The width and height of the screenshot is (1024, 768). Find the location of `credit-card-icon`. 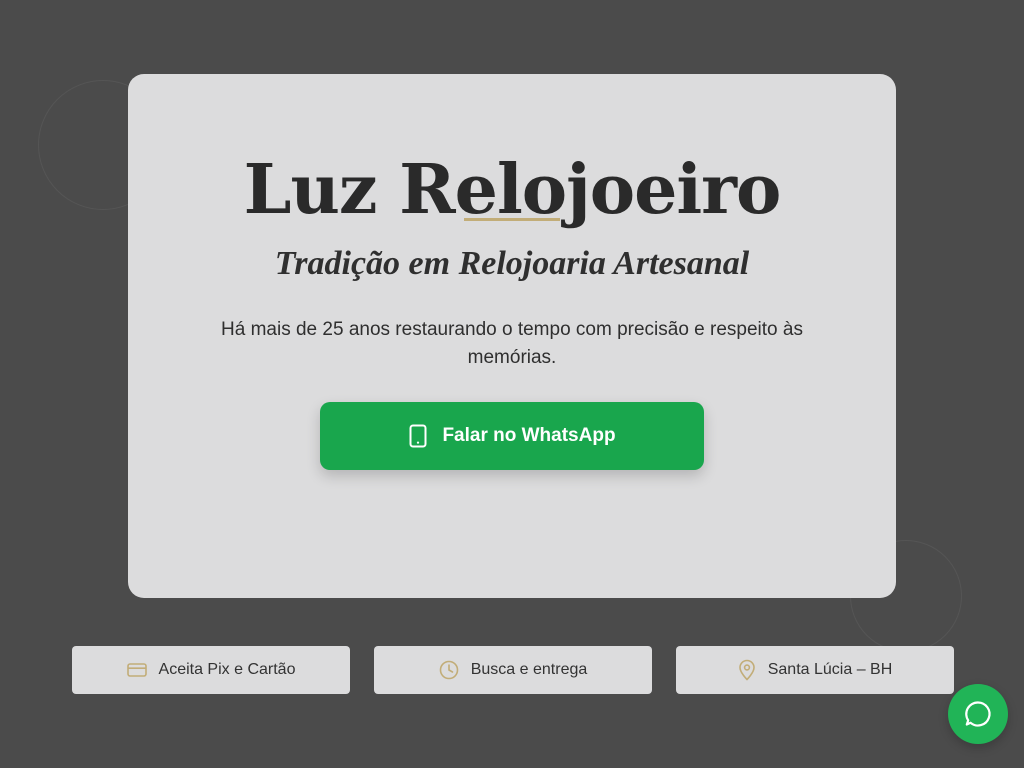

credit-card-icon is located at coordinates (136, 670).